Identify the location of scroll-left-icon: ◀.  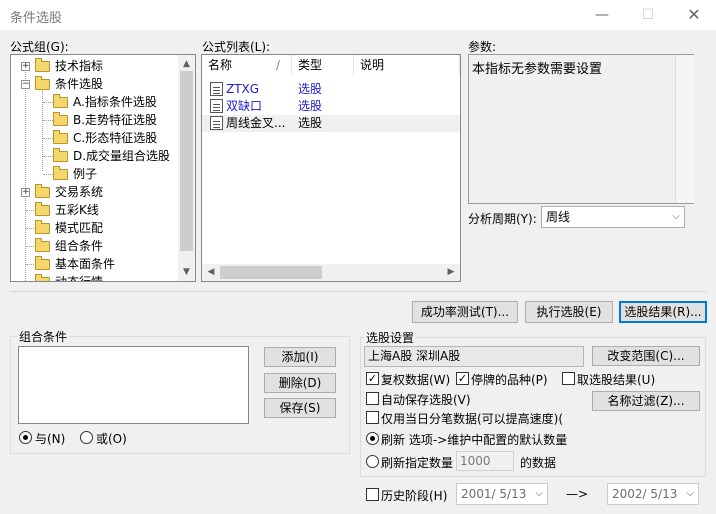
(211, 272).